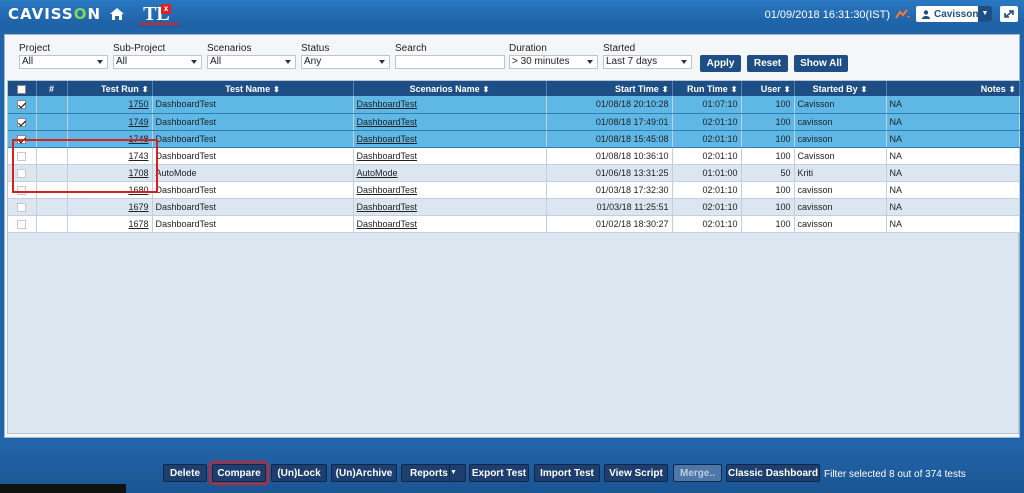 Image resolution: width=1024 pixels, height=493 pixels. Describe the element at coordinates (450, 173) in the screenshot. I see `scenario-link: AutoMode` at that location.